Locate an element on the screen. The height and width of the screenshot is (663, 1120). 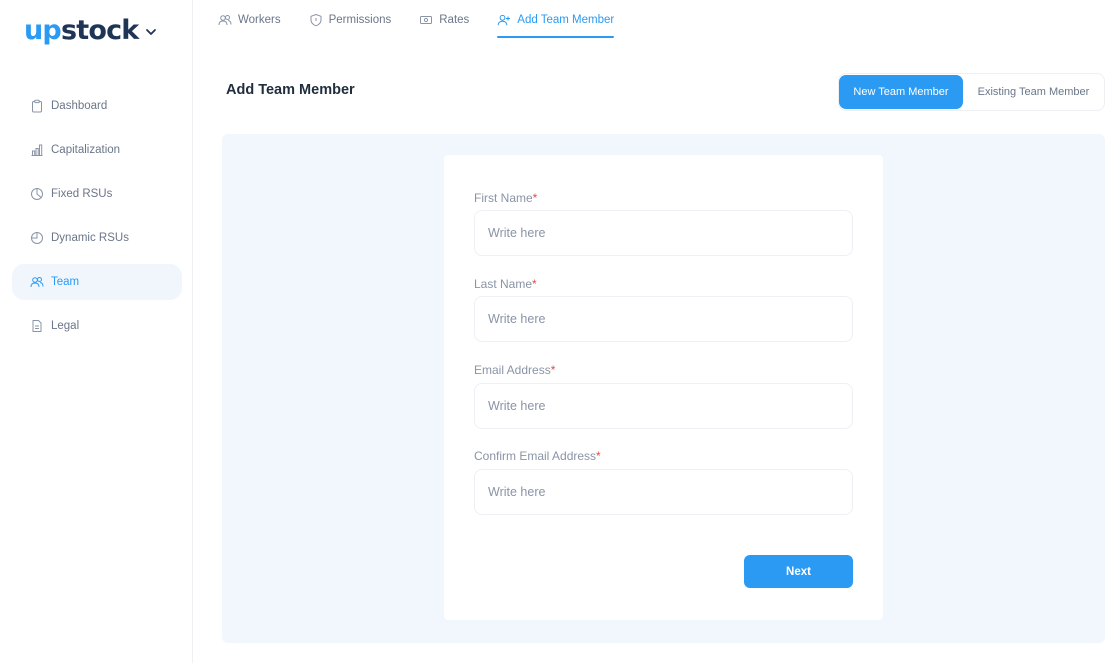
tab-workers: Workers is located at coordinates (249, 20).